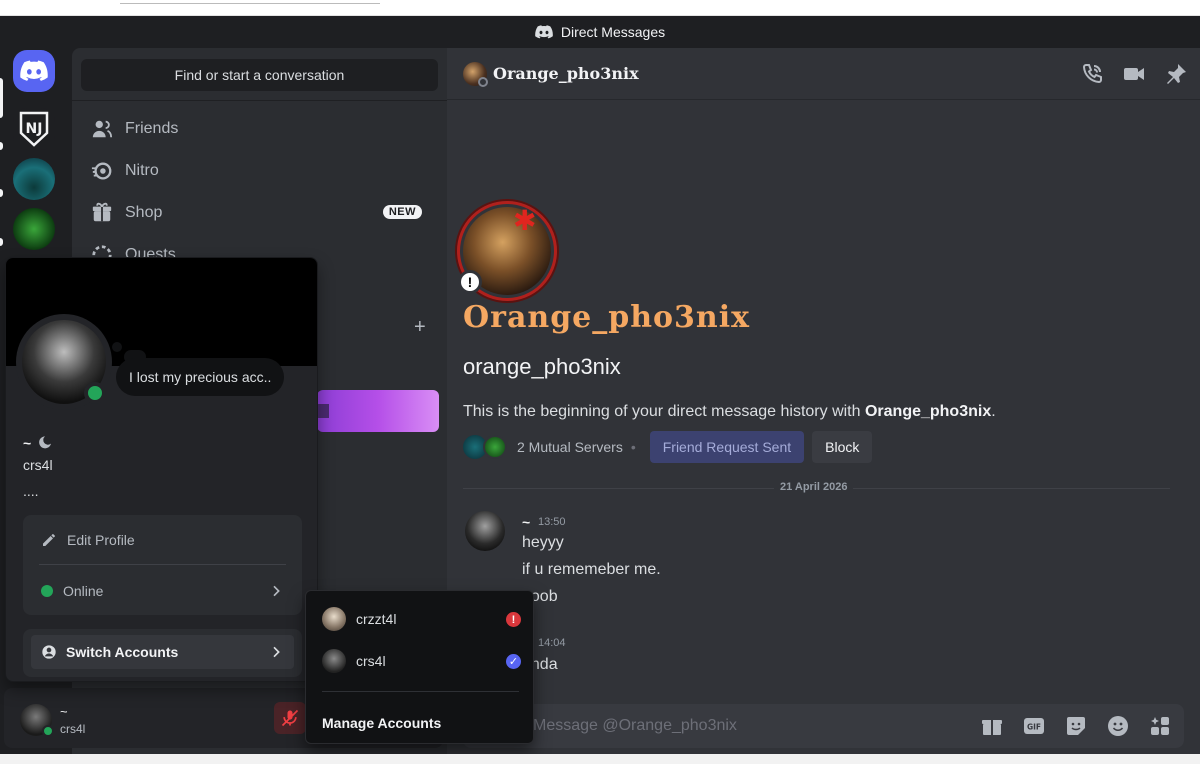  What do you see at coordinates (420, 691) in the screenshot?
I see `menu-divider` at bounding box center [420, 691].